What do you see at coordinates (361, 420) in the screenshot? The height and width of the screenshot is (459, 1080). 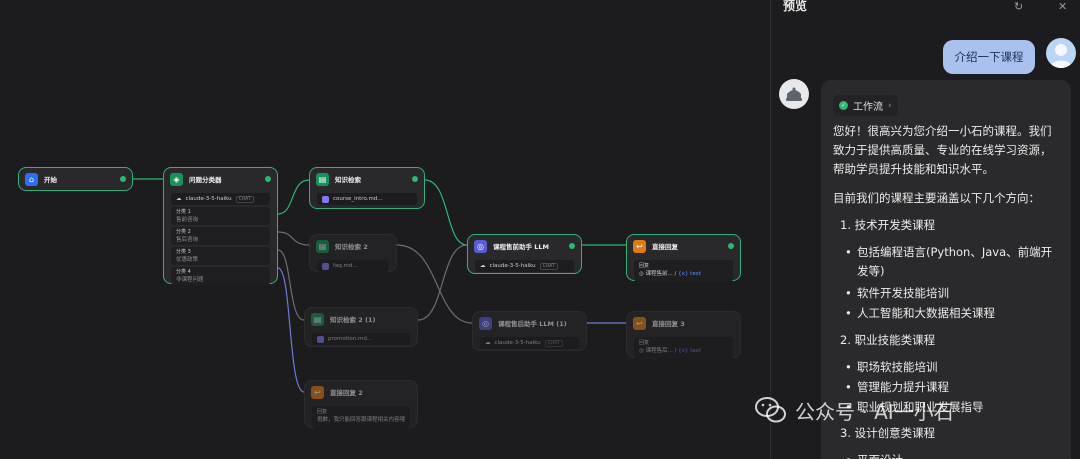 I see `reply-text: 抱歉，我只能回答跟课程相关内容哦！` at bounding box center [361, 420].